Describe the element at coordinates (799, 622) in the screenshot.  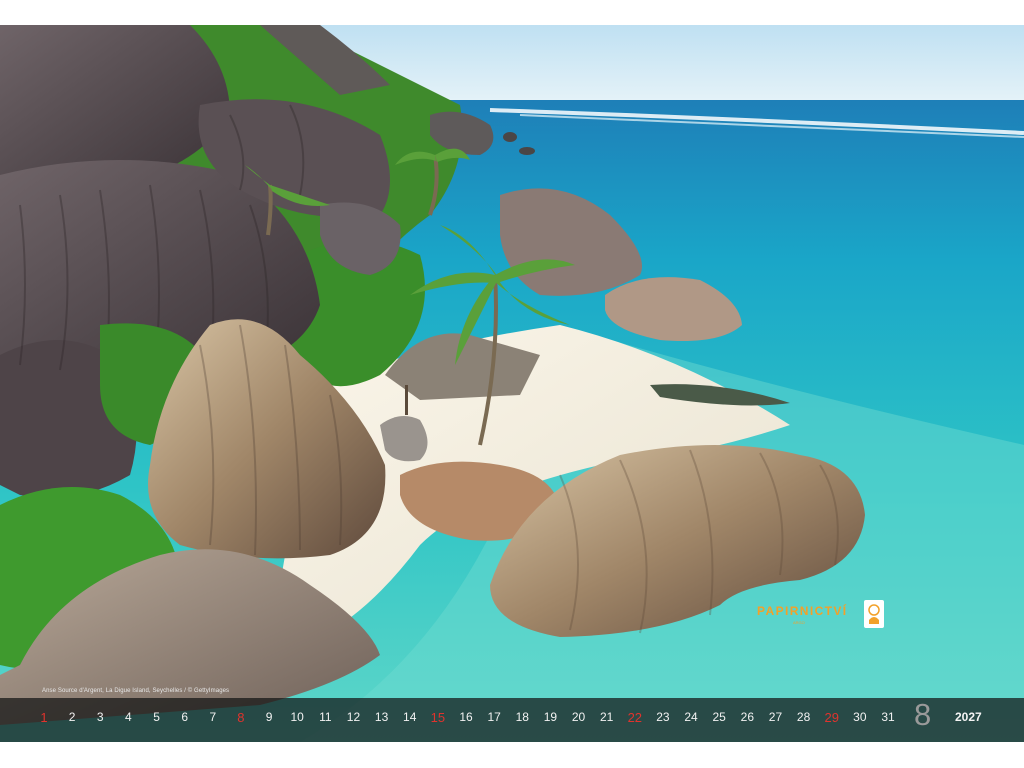
I see `watermark-subtitle: ARGO` at that location.